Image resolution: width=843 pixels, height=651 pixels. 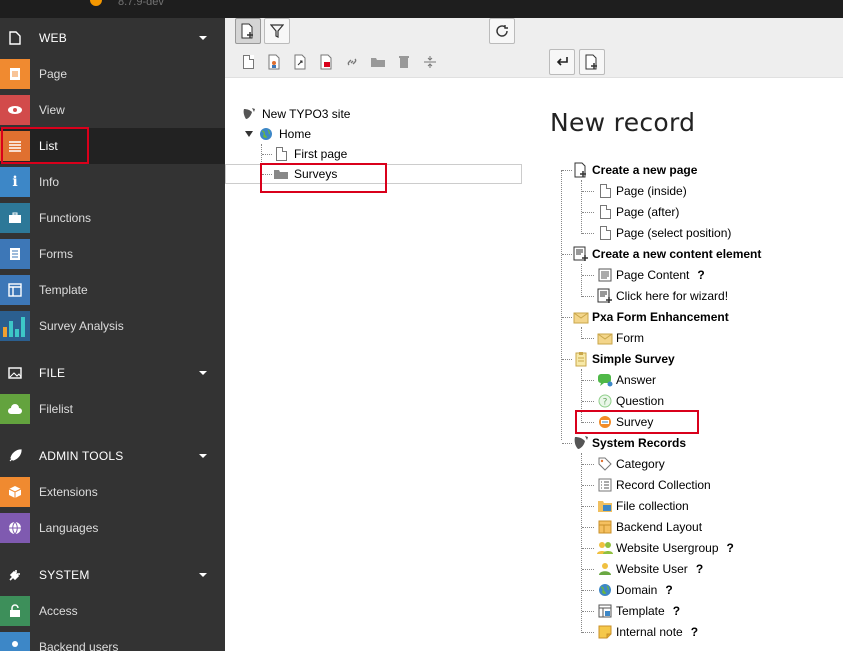 What do you see at coordinates (665, 548) in the screenshot?
I see `record-website-usergroup: Website Usergroup ?` at bounding box center [665, 548].